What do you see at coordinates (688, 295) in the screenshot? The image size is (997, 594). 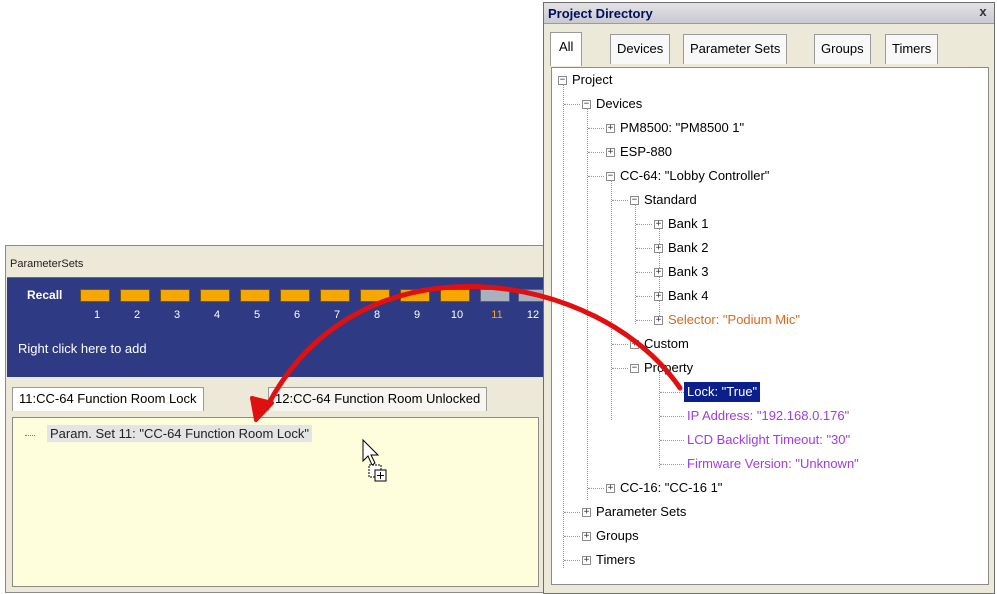 I see `tree-node-label: Bank 4` at bounding box center [688, 295].